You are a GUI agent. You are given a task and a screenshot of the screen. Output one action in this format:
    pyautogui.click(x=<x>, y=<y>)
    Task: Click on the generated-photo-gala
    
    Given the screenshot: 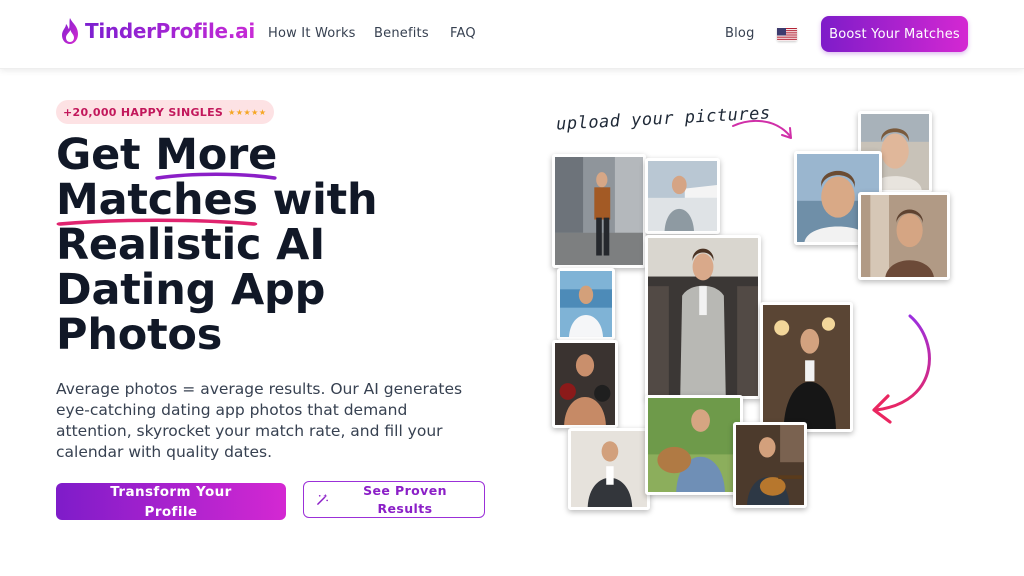 What is the action you would take?
    pyautogui.click(x=806, y=367)
    